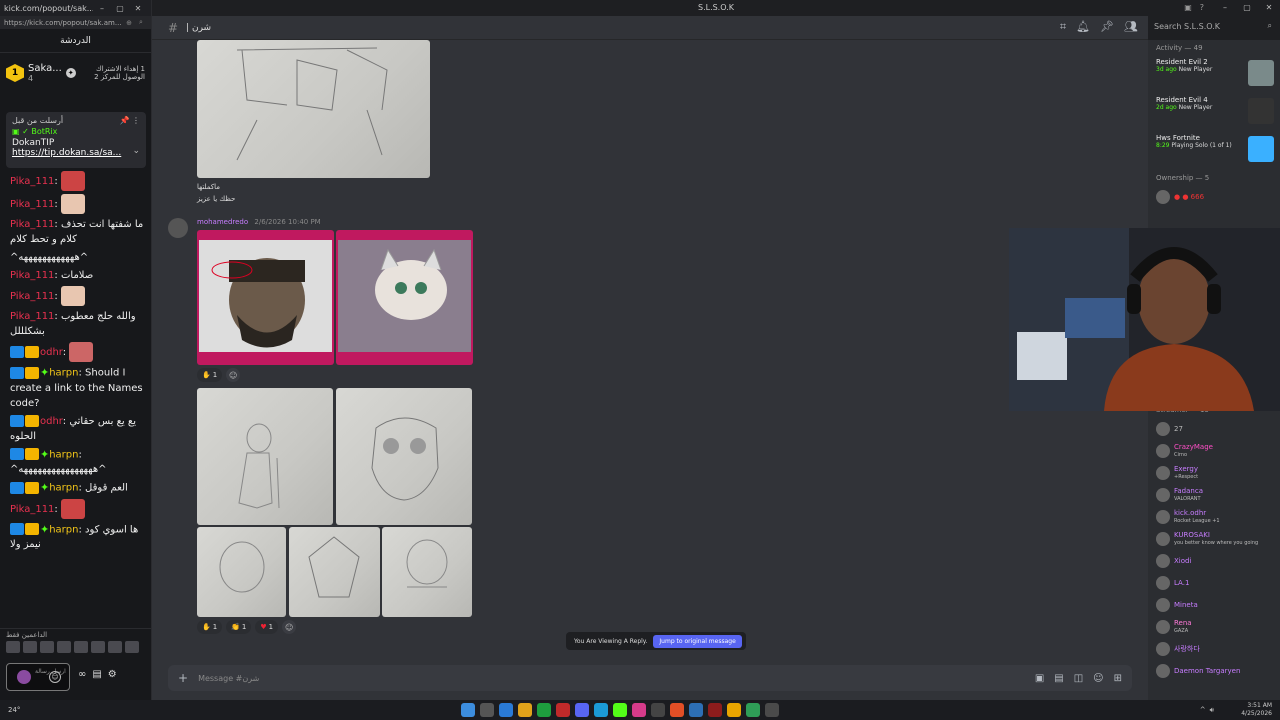 Image resolution: width=1280 pixels, height=720 pixels. What do you see at coordinates (1214, 151) in the screenshot?
I see `activity-item: Hws Fortnite 8:29 Playing Solo (1 of 1)` at bounding box center [1214, 151].